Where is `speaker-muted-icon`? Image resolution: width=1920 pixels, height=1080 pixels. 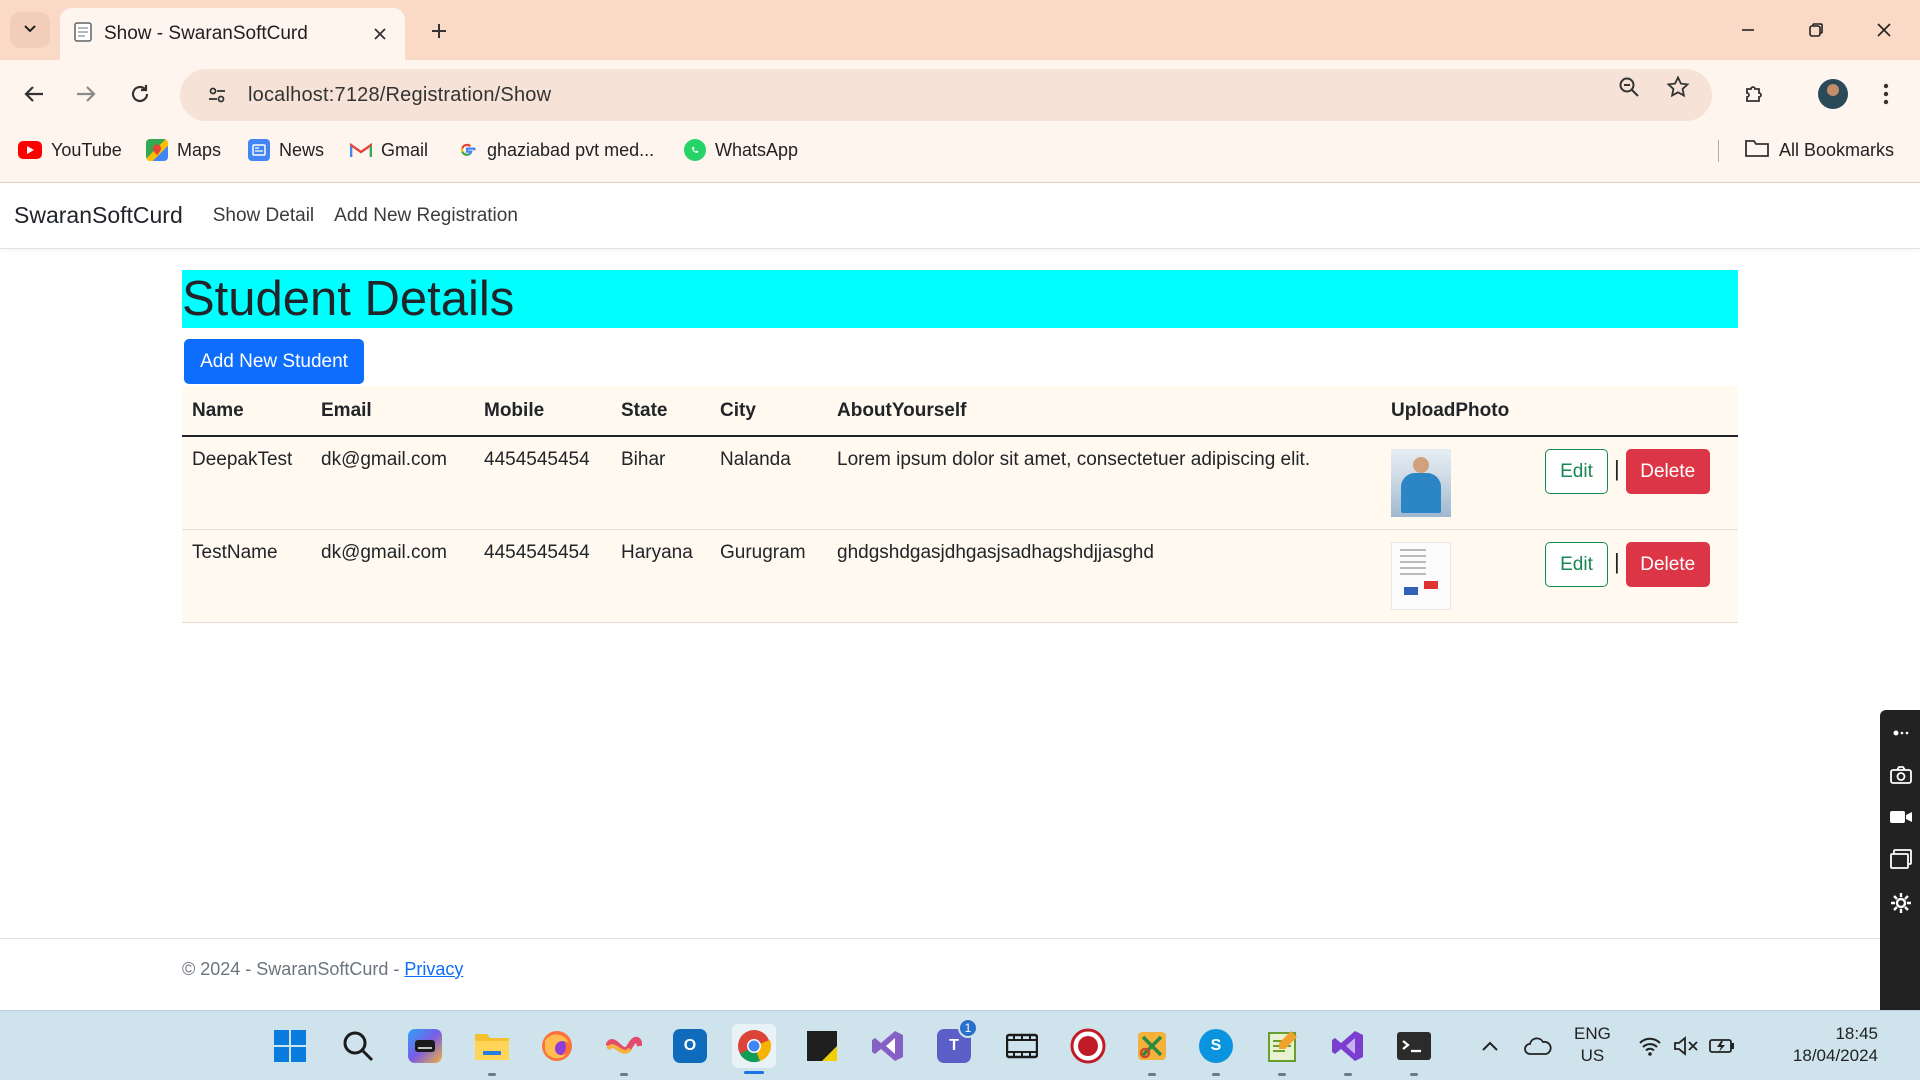 speaker-muted-icon is located at coordinates (1686, 1046).